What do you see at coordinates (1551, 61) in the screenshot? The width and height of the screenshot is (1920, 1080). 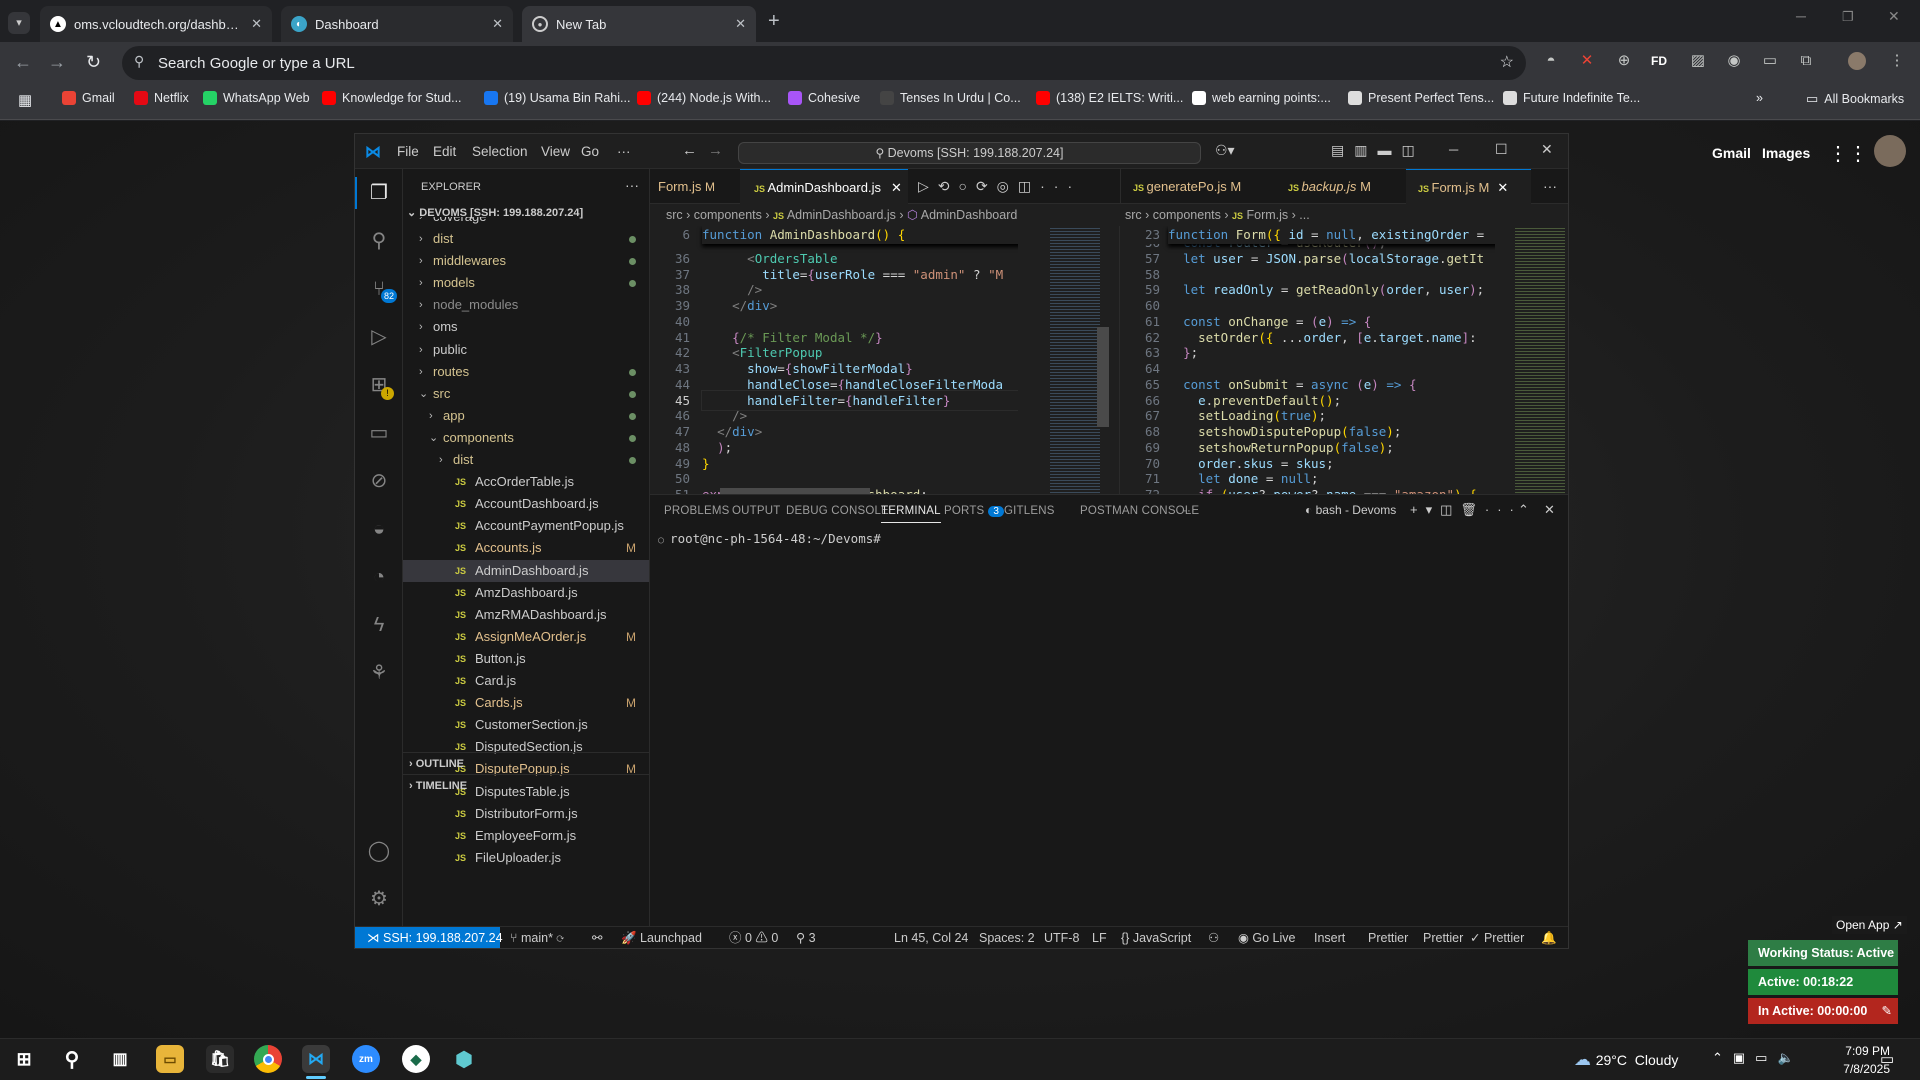 I see `extension-glasses-icon: ◓` at bounding box center [1551, 61].